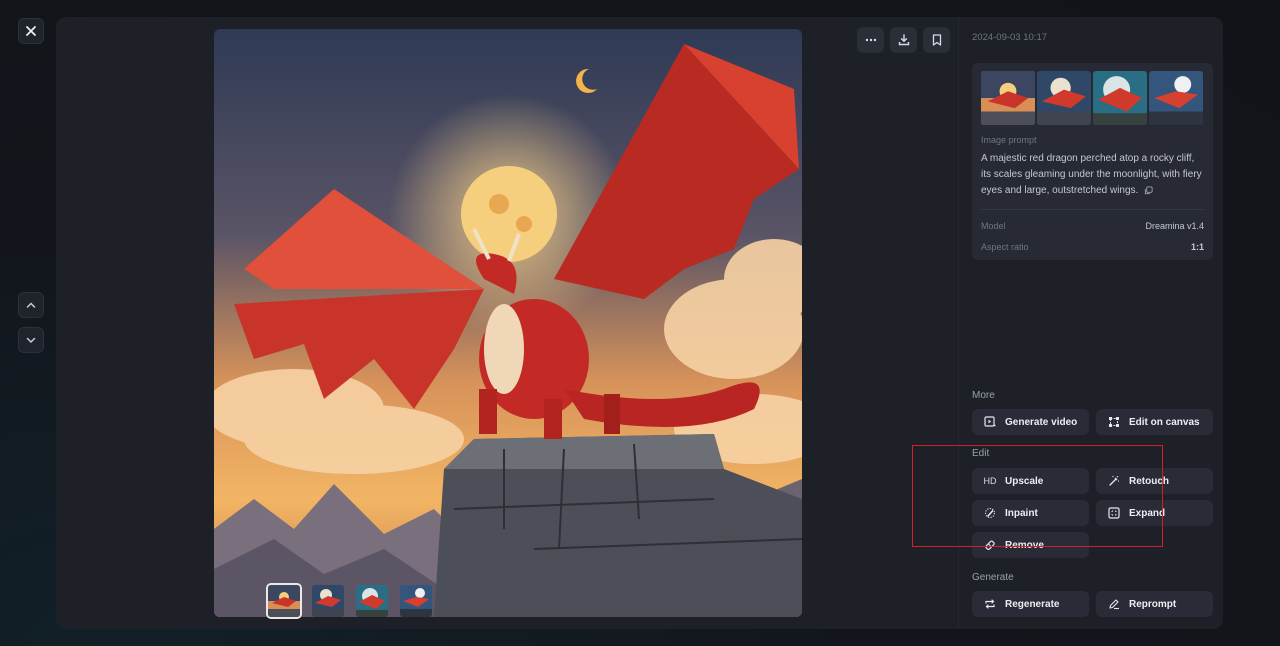 This screenshot has height=646, width=1280. Describe the element at coordinates (1114, 481) in the screenshot. I see `magic-wand-icon` at that location.